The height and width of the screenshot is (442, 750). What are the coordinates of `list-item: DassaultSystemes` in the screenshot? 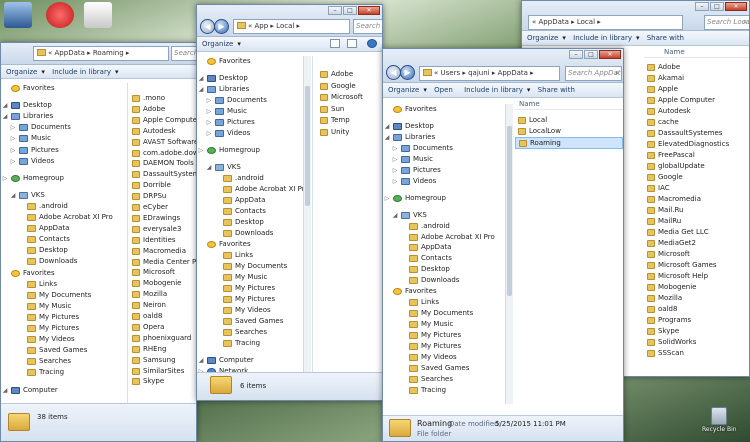 It's located at (162, 174).